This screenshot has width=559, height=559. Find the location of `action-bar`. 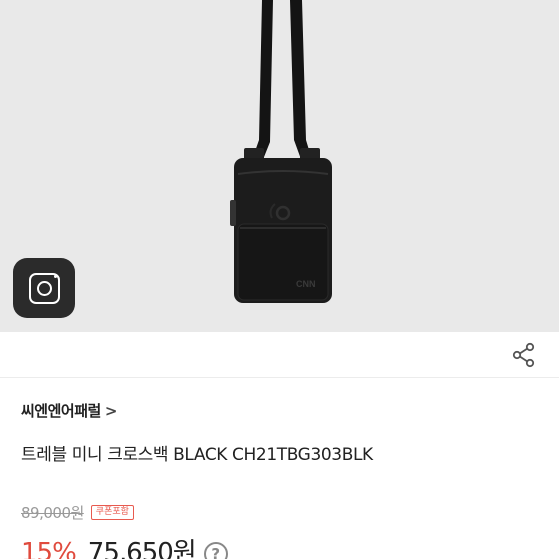

action-bar is located at coordinates (279, 355).